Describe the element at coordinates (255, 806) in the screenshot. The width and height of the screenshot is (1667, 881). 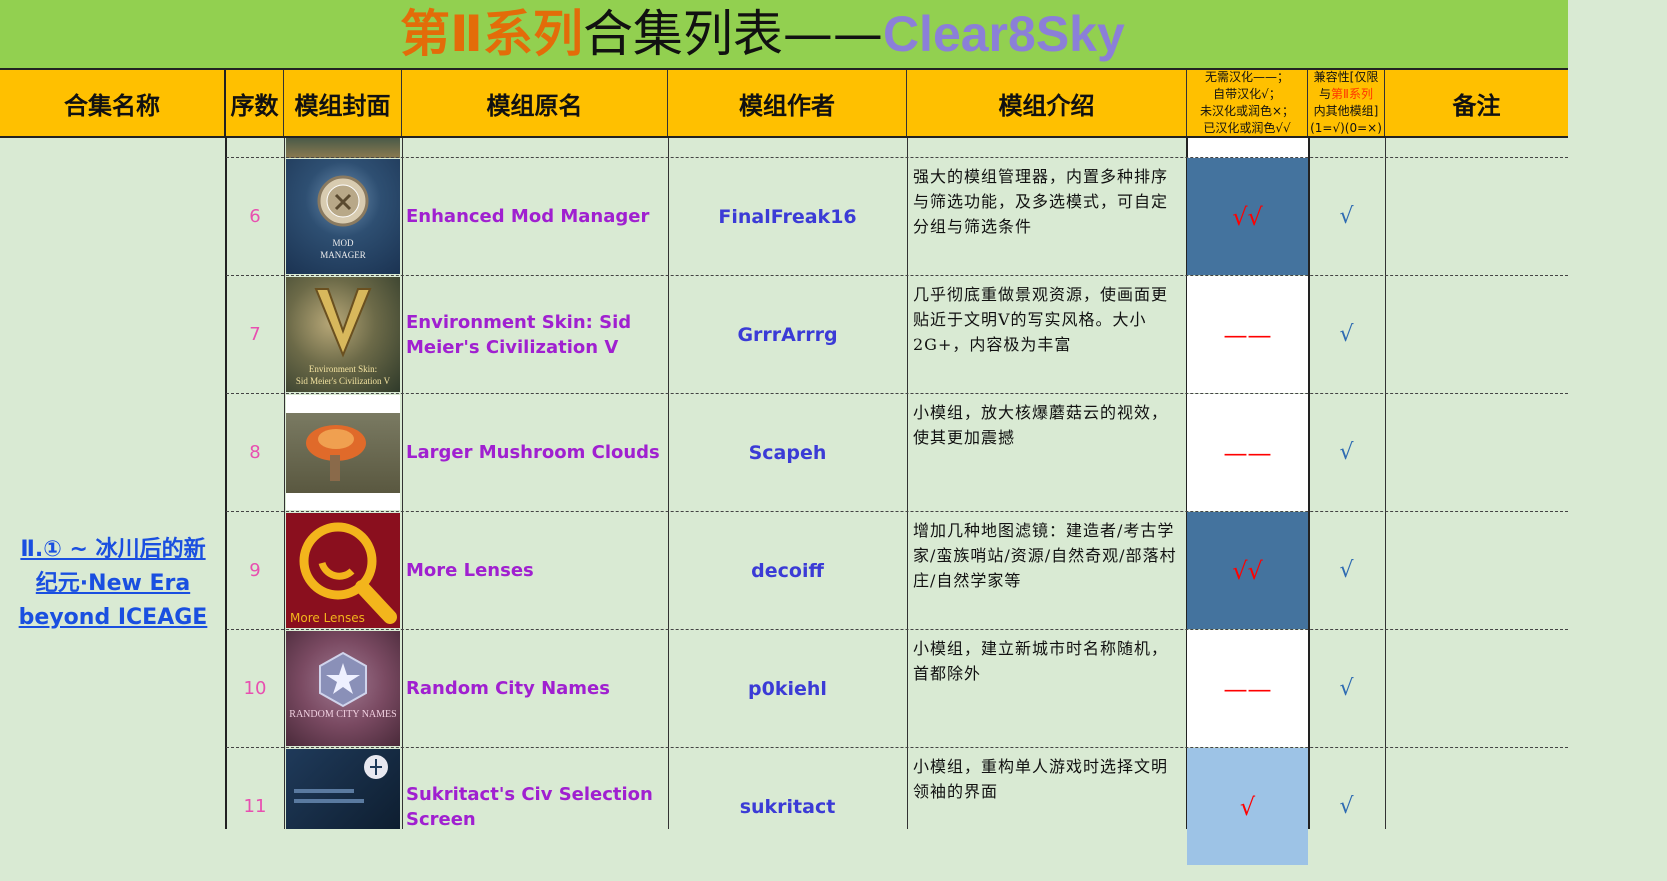
I see `row-index: 11` at that location.